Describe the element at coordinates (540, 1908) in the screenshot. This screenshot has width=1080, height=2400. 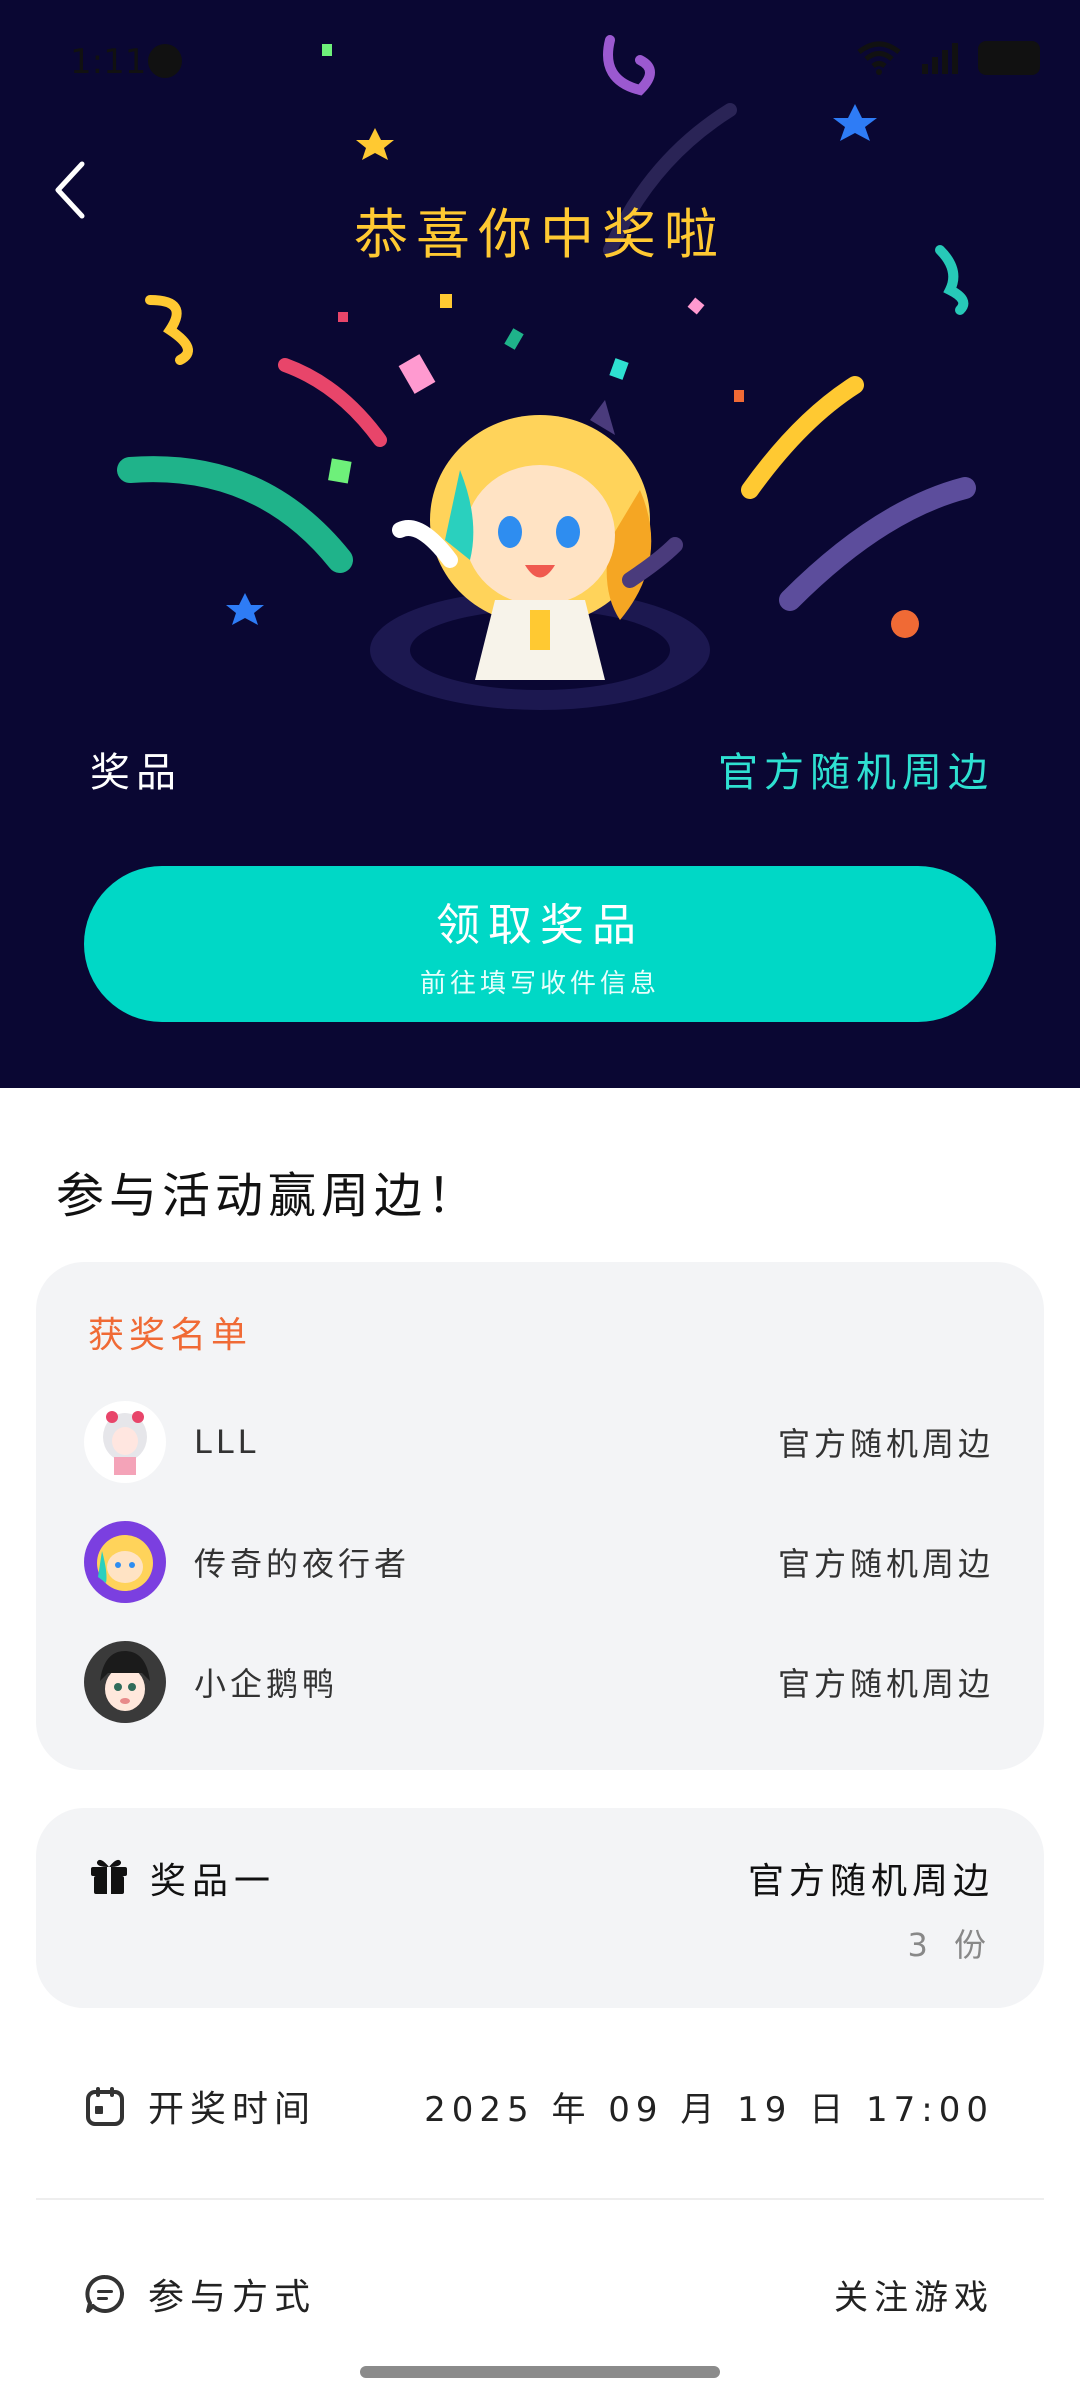
I see `prize-card: 奖品一 官方随机周边 3 份` at that location.